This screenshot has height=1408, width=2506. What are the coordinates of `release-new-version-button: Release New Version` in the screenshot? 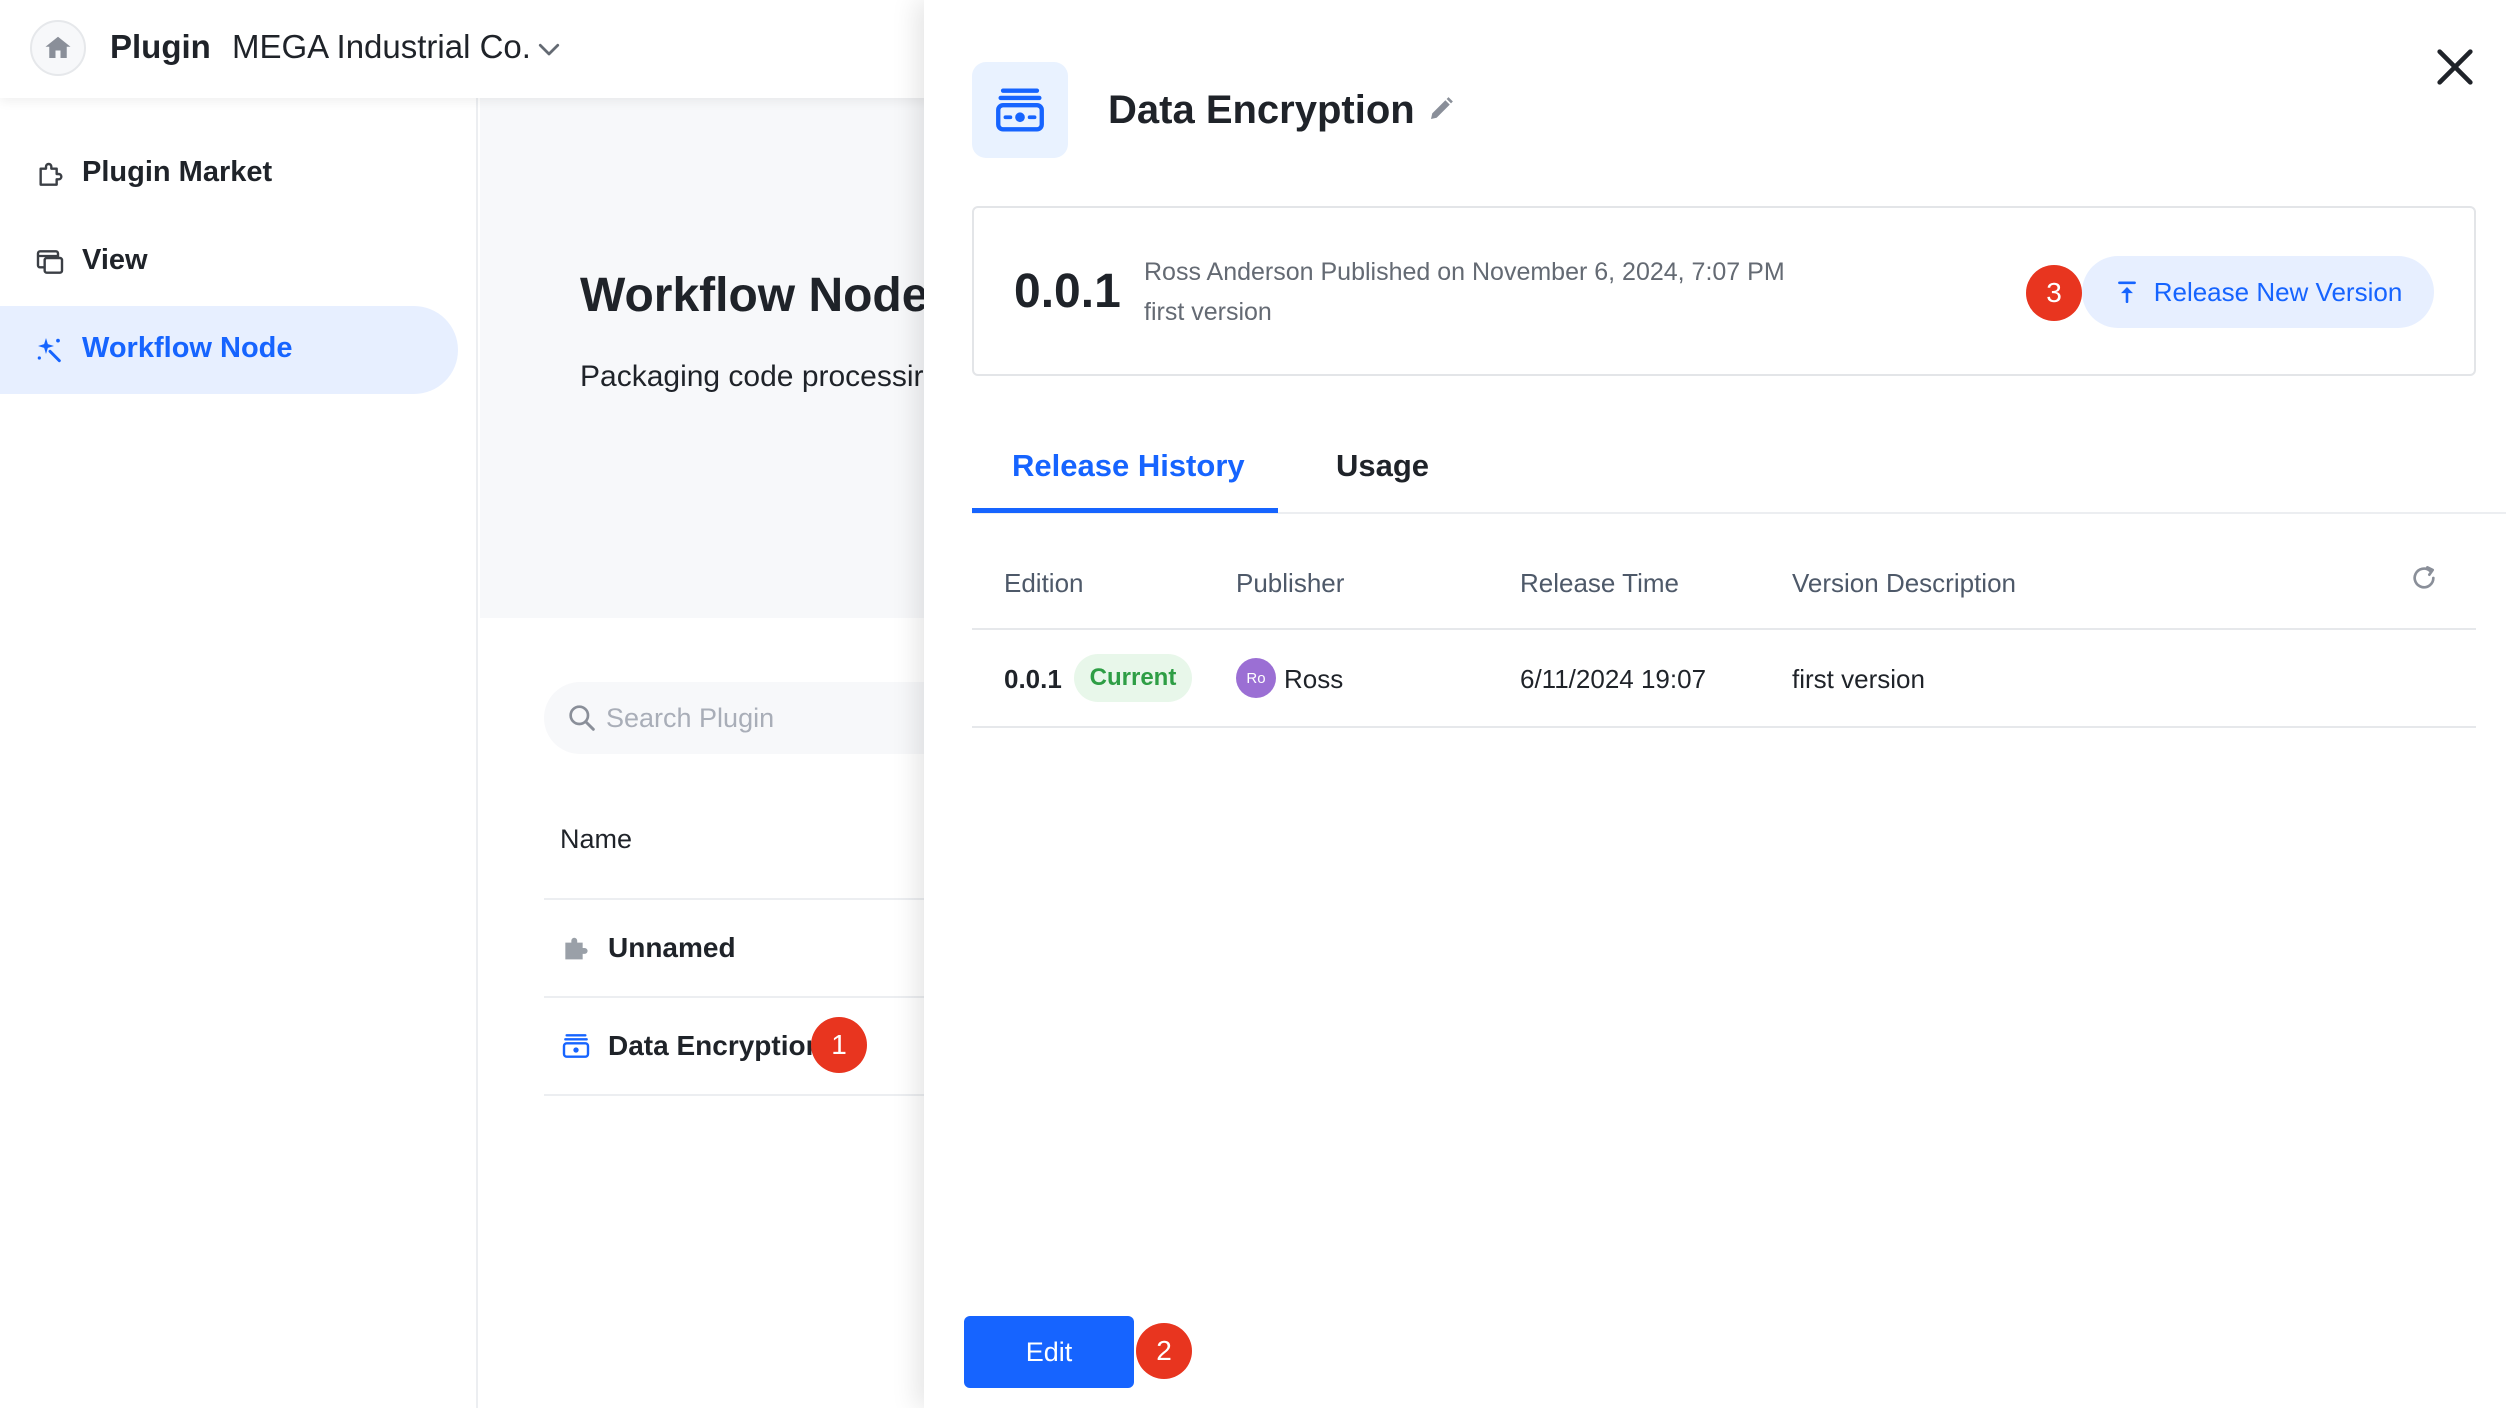 It's located at (2258, 292).